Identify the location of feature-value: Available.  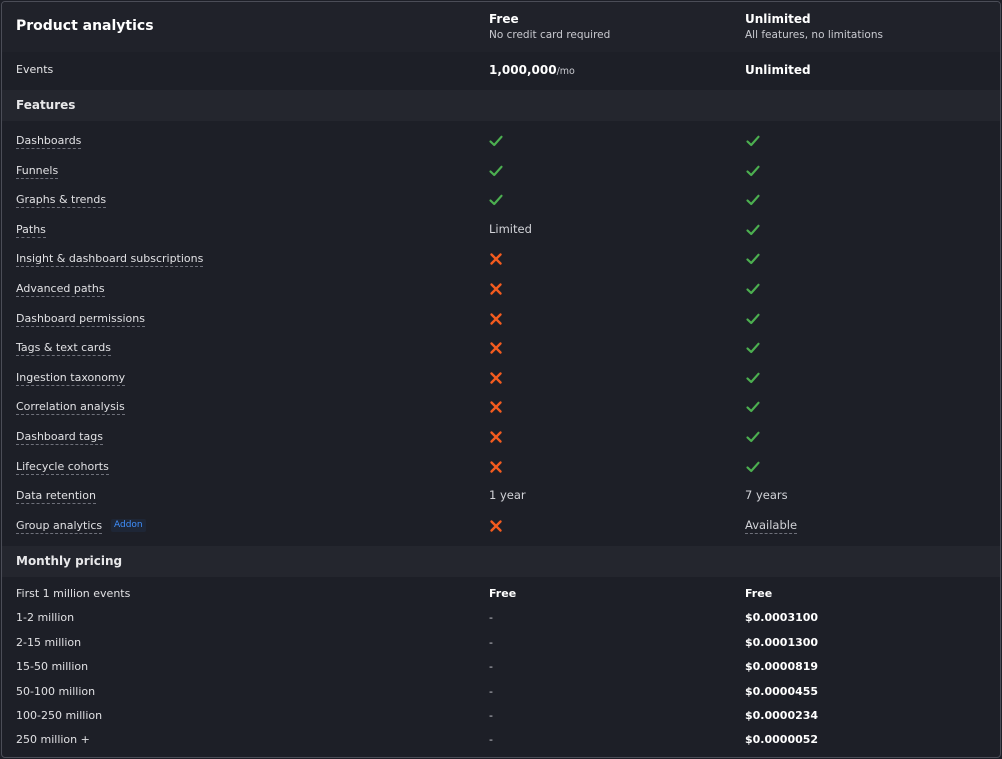
(771, 525).